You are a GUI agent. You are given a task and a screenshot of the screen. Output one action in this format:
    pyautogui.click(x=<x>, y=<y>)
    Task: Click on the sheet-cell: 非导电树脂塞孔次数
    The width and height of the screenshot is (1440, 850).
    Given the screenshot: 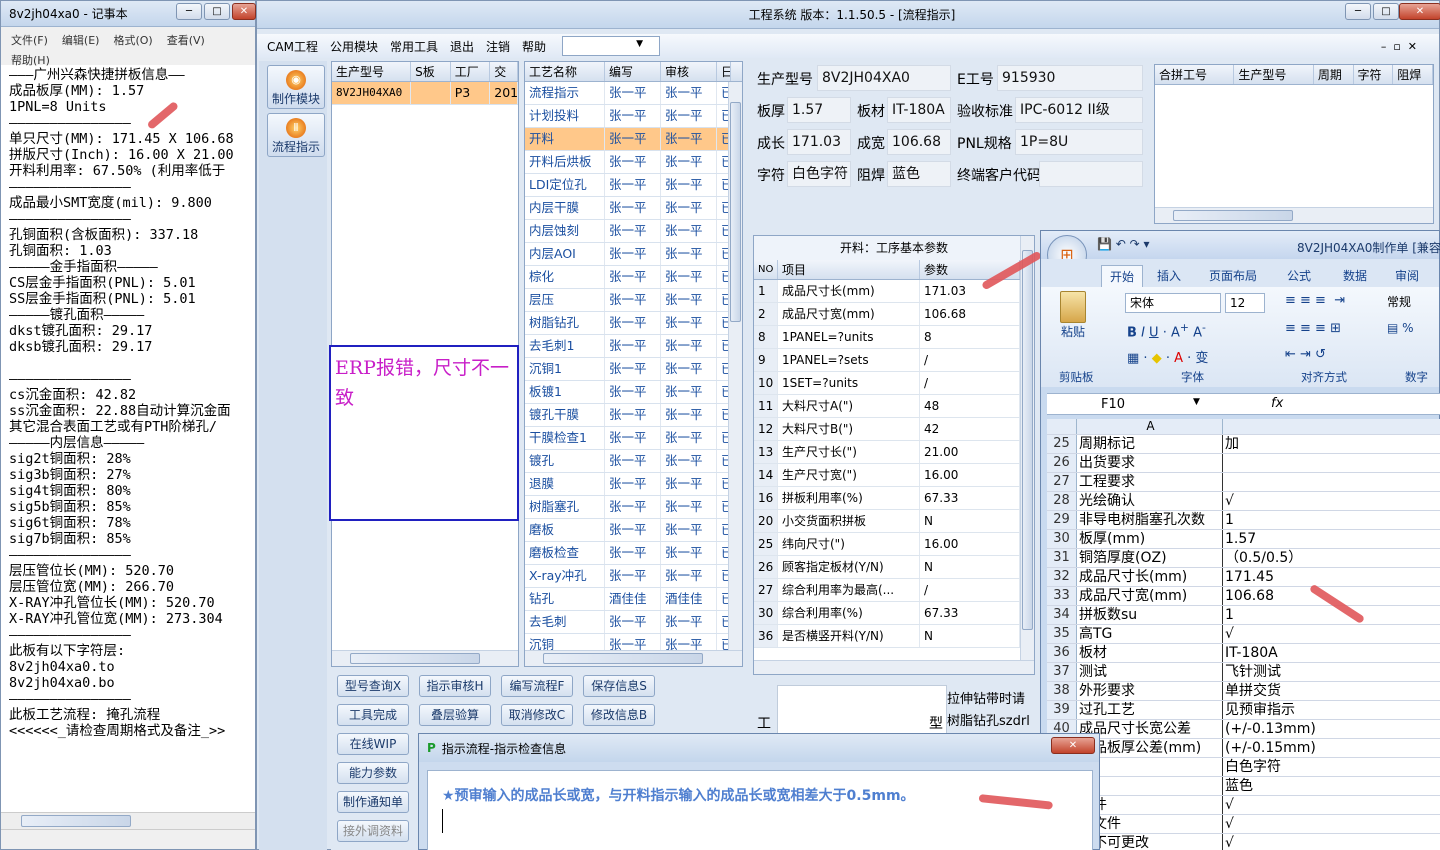 What is the action you would take?
    pyautogui.click(x=1150, y=520)
    